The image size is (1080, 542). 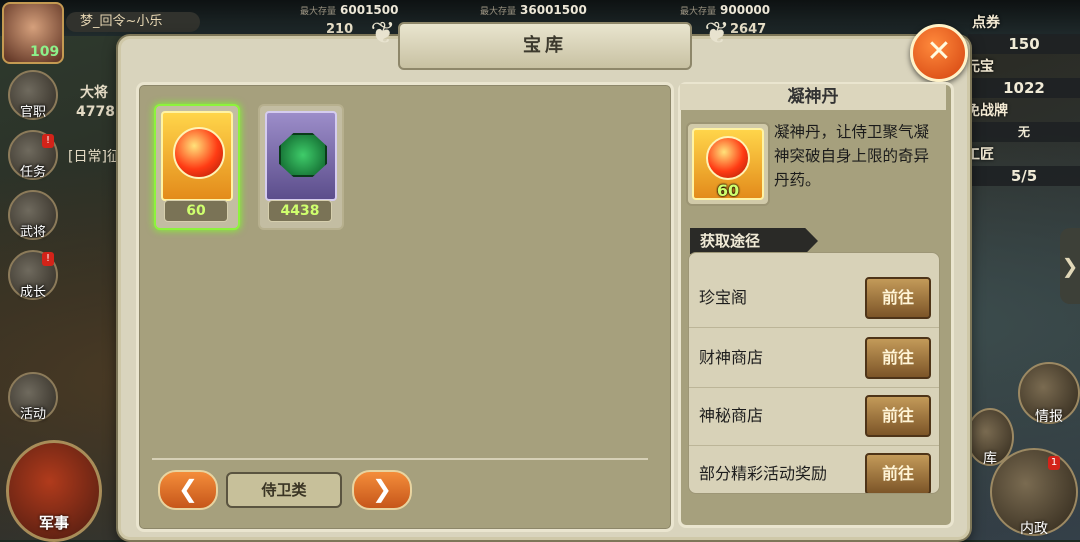 I want to click on truce-value: 无, so click(x=1024, y=132).